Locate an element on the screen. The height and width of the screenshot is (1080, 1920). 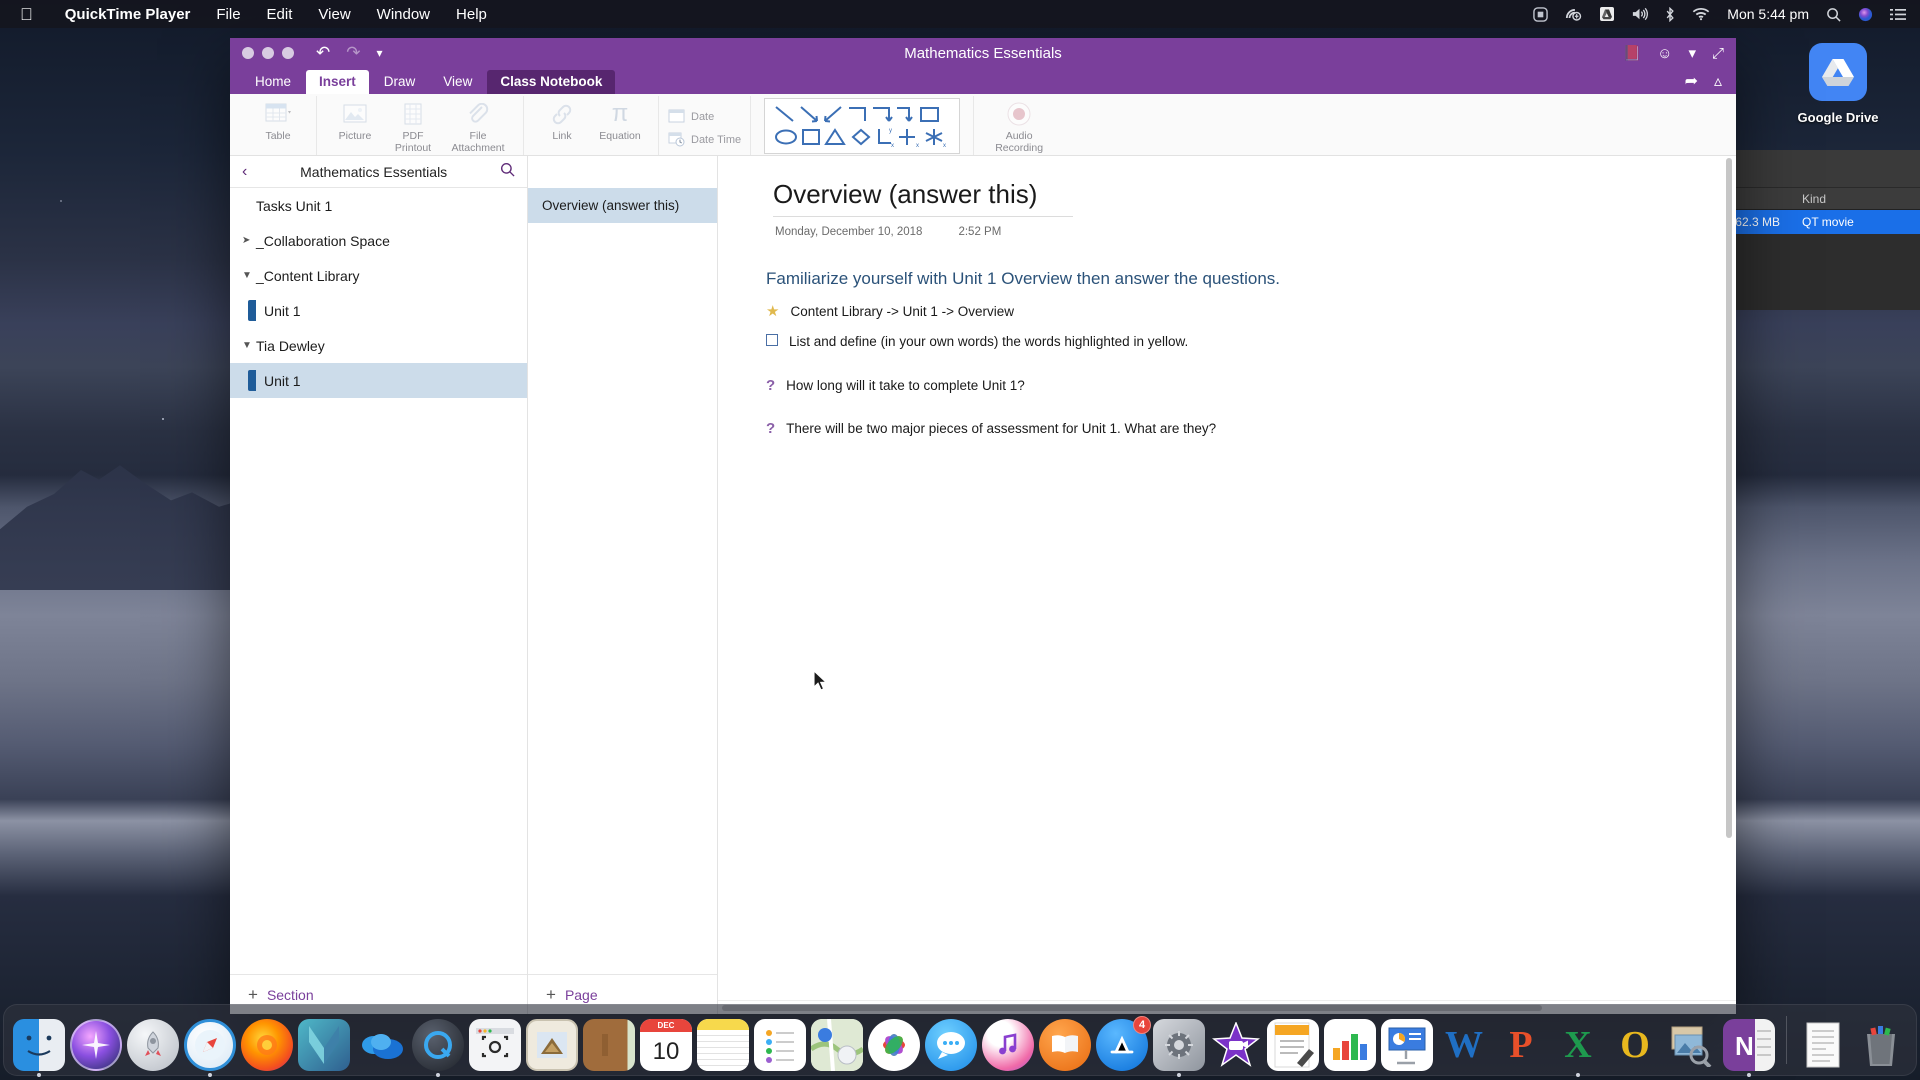
maximize-window-button is located at coordinates (288, 53).